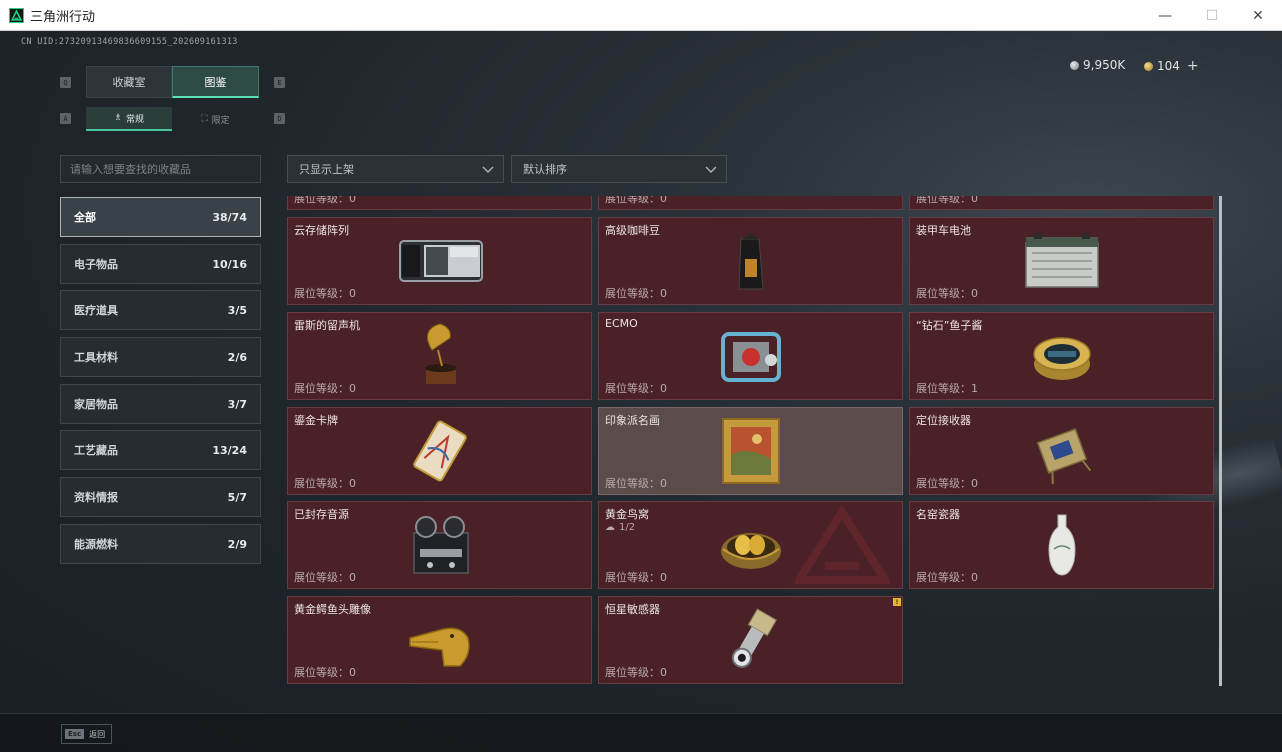  What do you see at coordinates (237, 544) in the screenshot?
I see `category-count: 2/9` at bounding box center [237, 544].